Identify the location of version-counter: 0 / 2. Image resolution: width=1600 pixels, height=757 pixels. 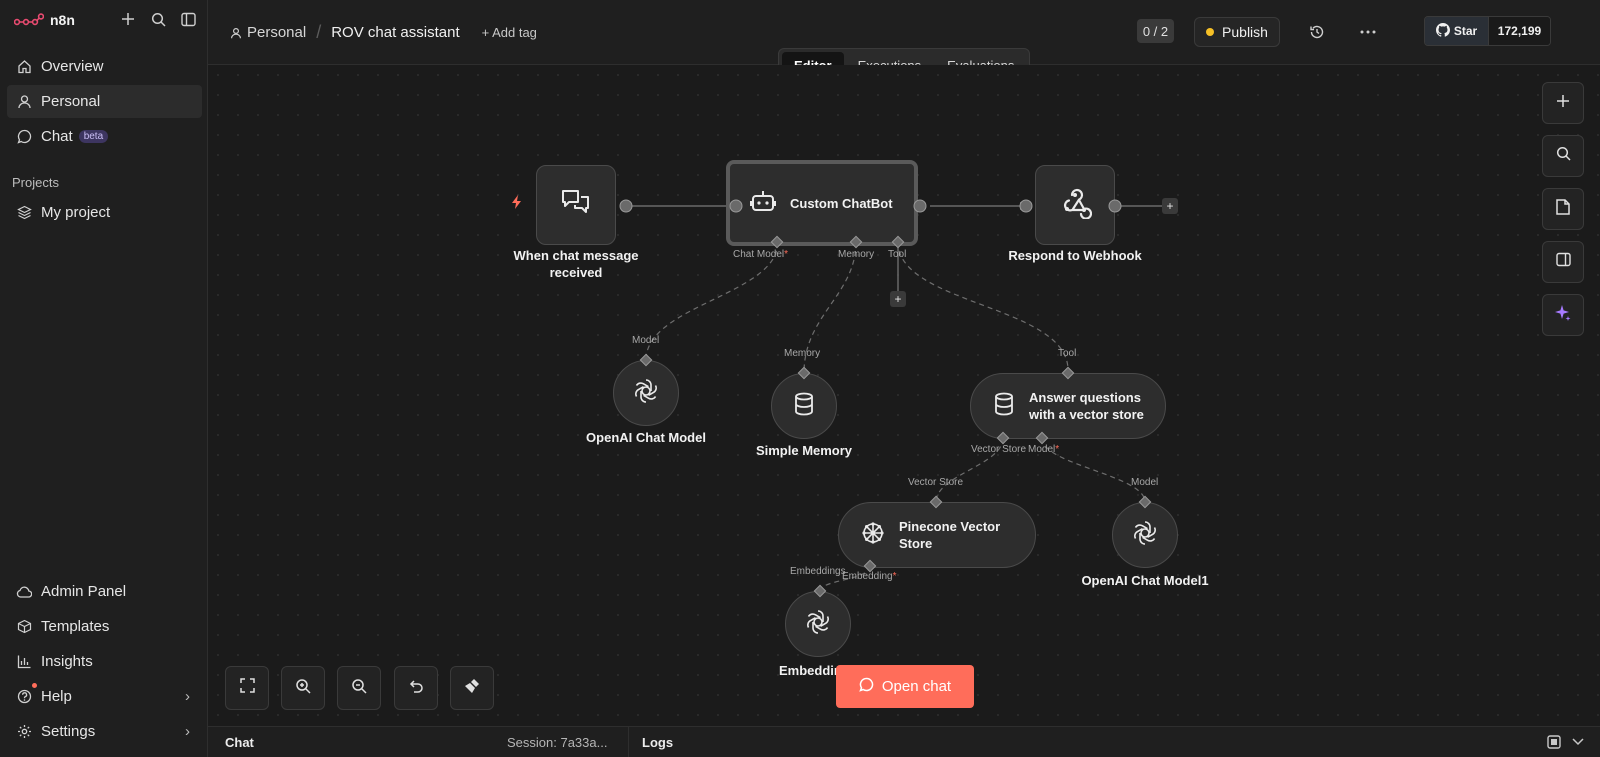
(1155, 31).